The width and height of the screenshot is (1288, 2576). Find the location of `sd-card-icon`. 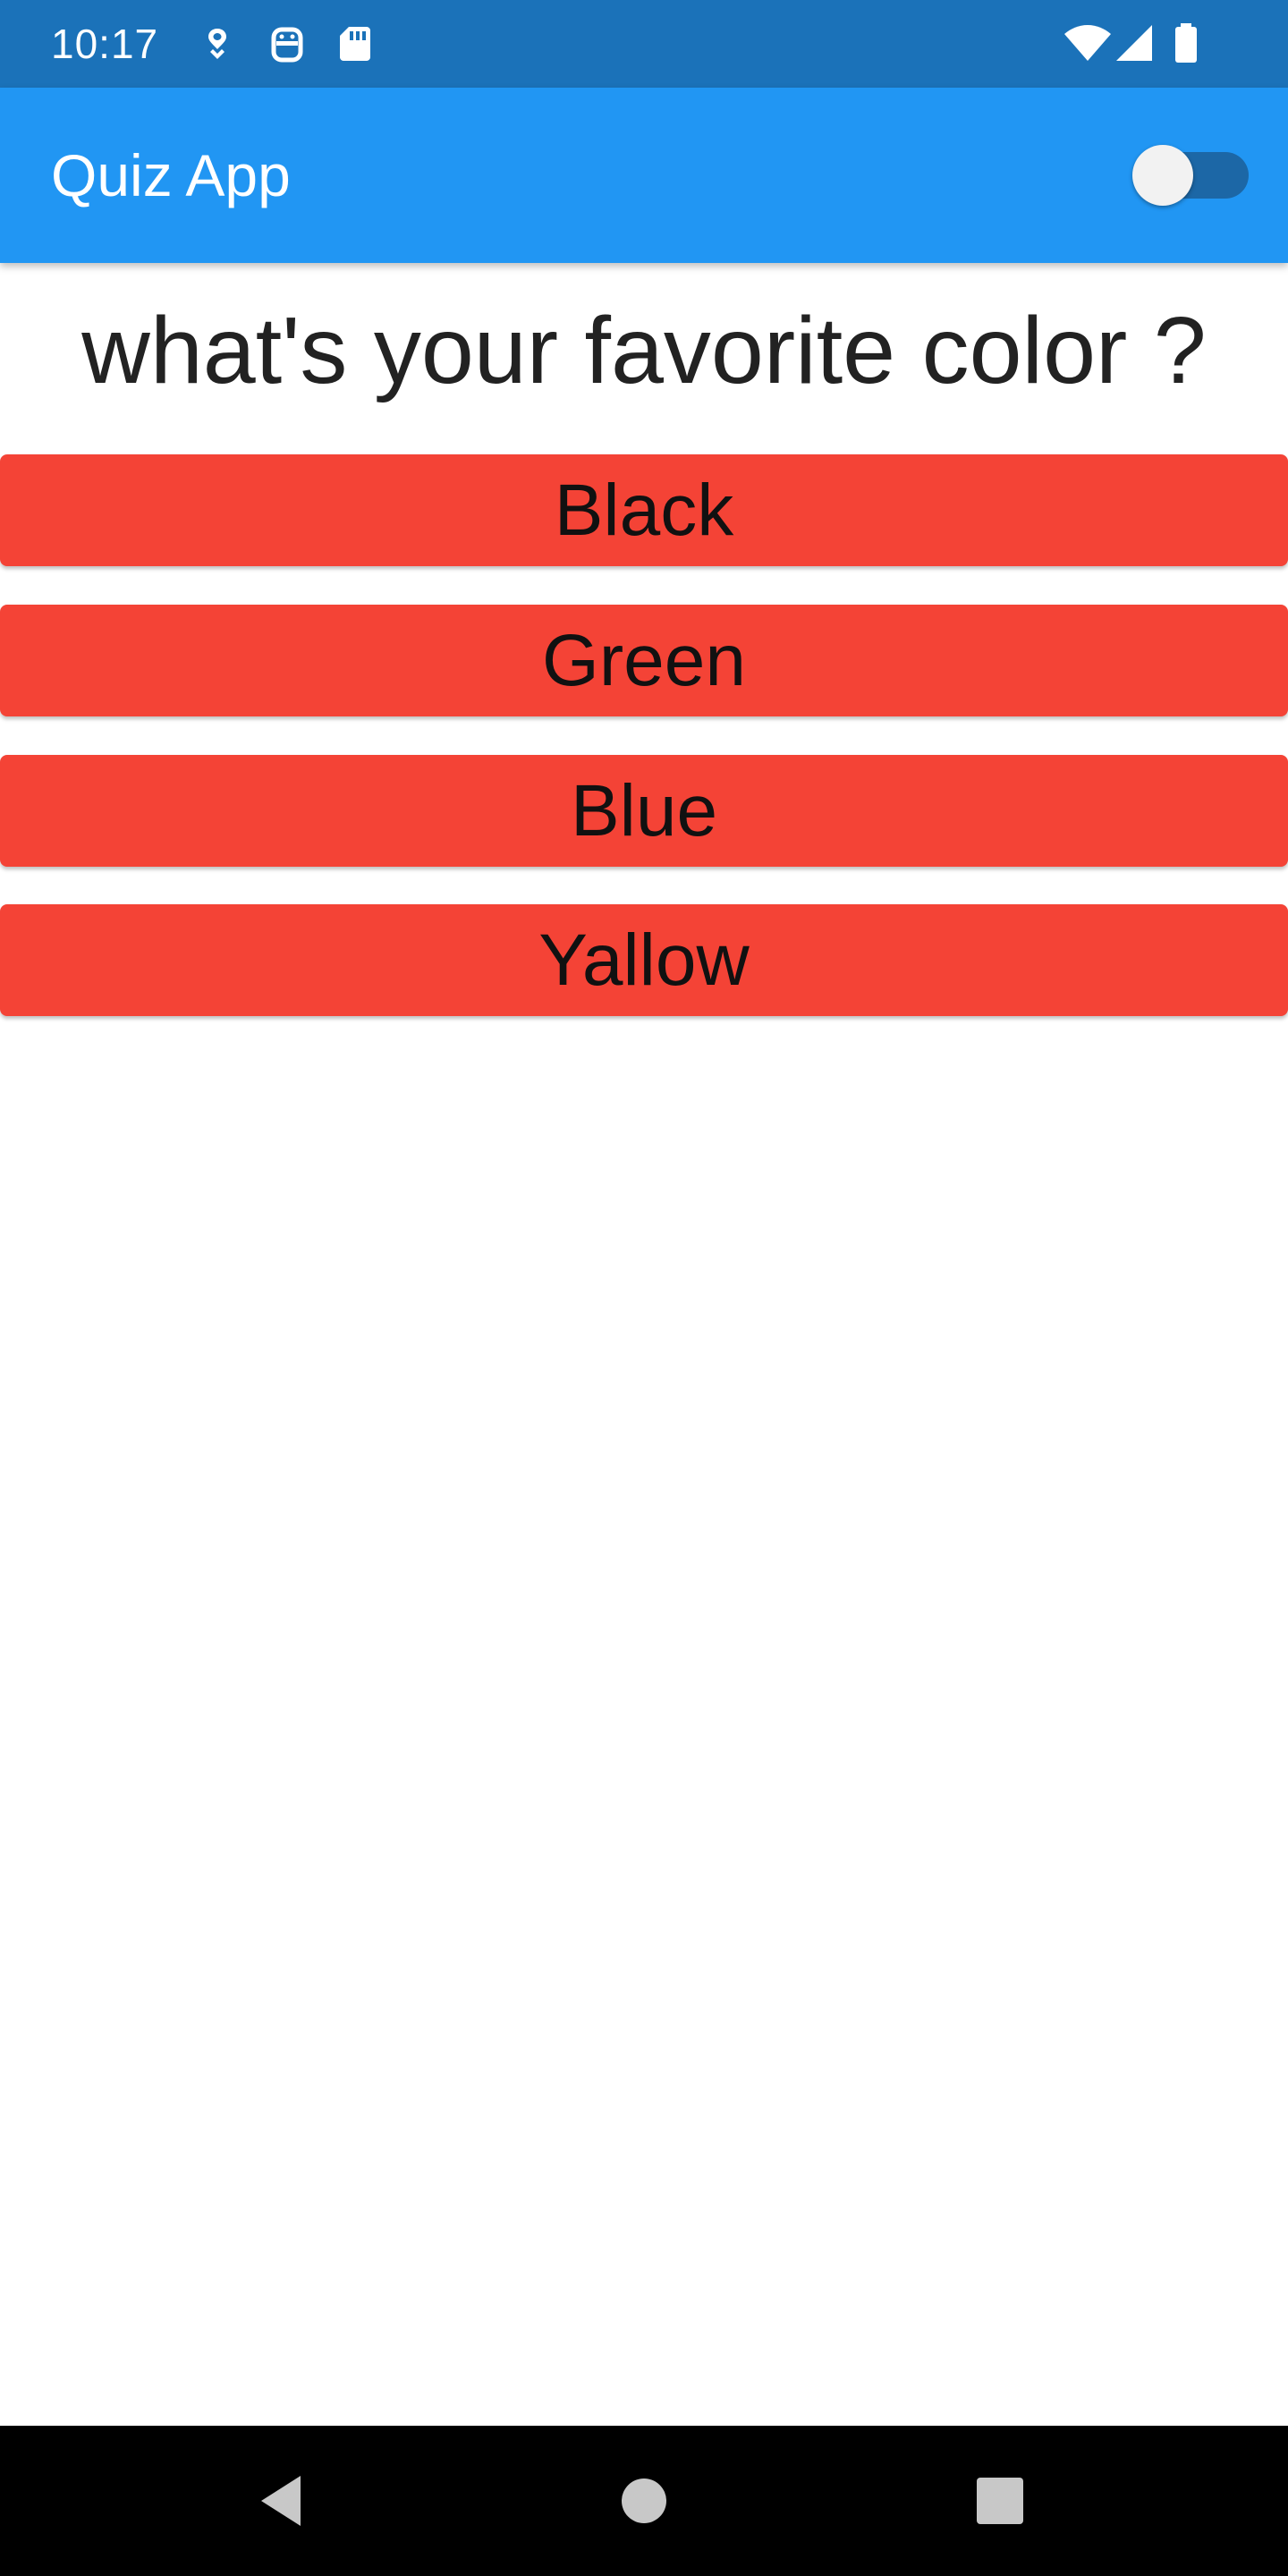

sd-card-icon is located at coordinates (355, 44).